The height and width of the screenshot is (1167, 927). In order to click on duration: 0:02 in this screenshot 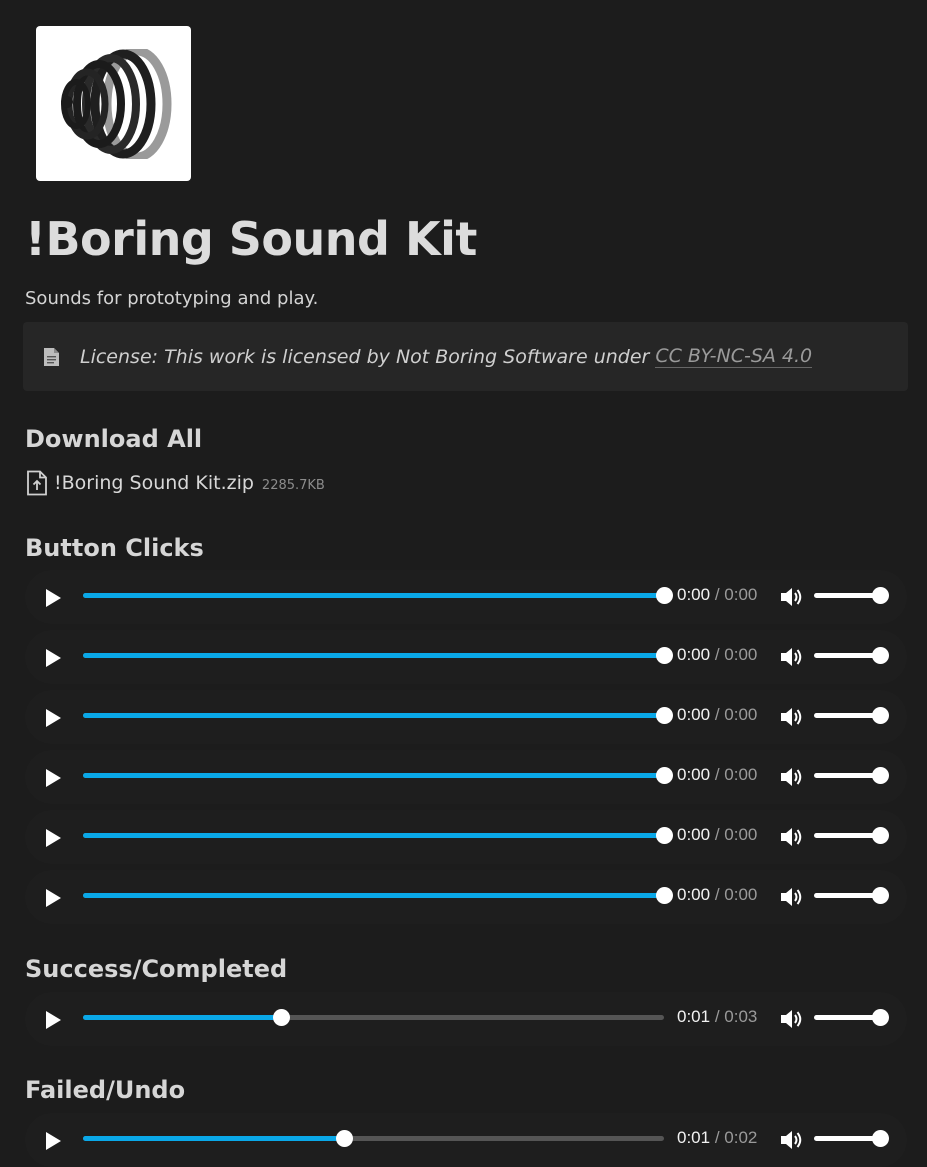, I will do `click(741, 1137)`.